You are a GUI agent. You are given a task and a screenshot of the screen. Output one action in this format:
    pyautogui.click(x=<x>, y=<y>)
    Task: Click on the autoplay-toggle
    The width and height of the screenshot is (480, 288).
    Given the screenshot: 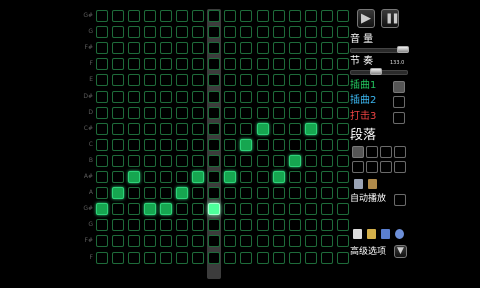 What is the action you would take?
    pyautogui.click(x=400, y=200)
    